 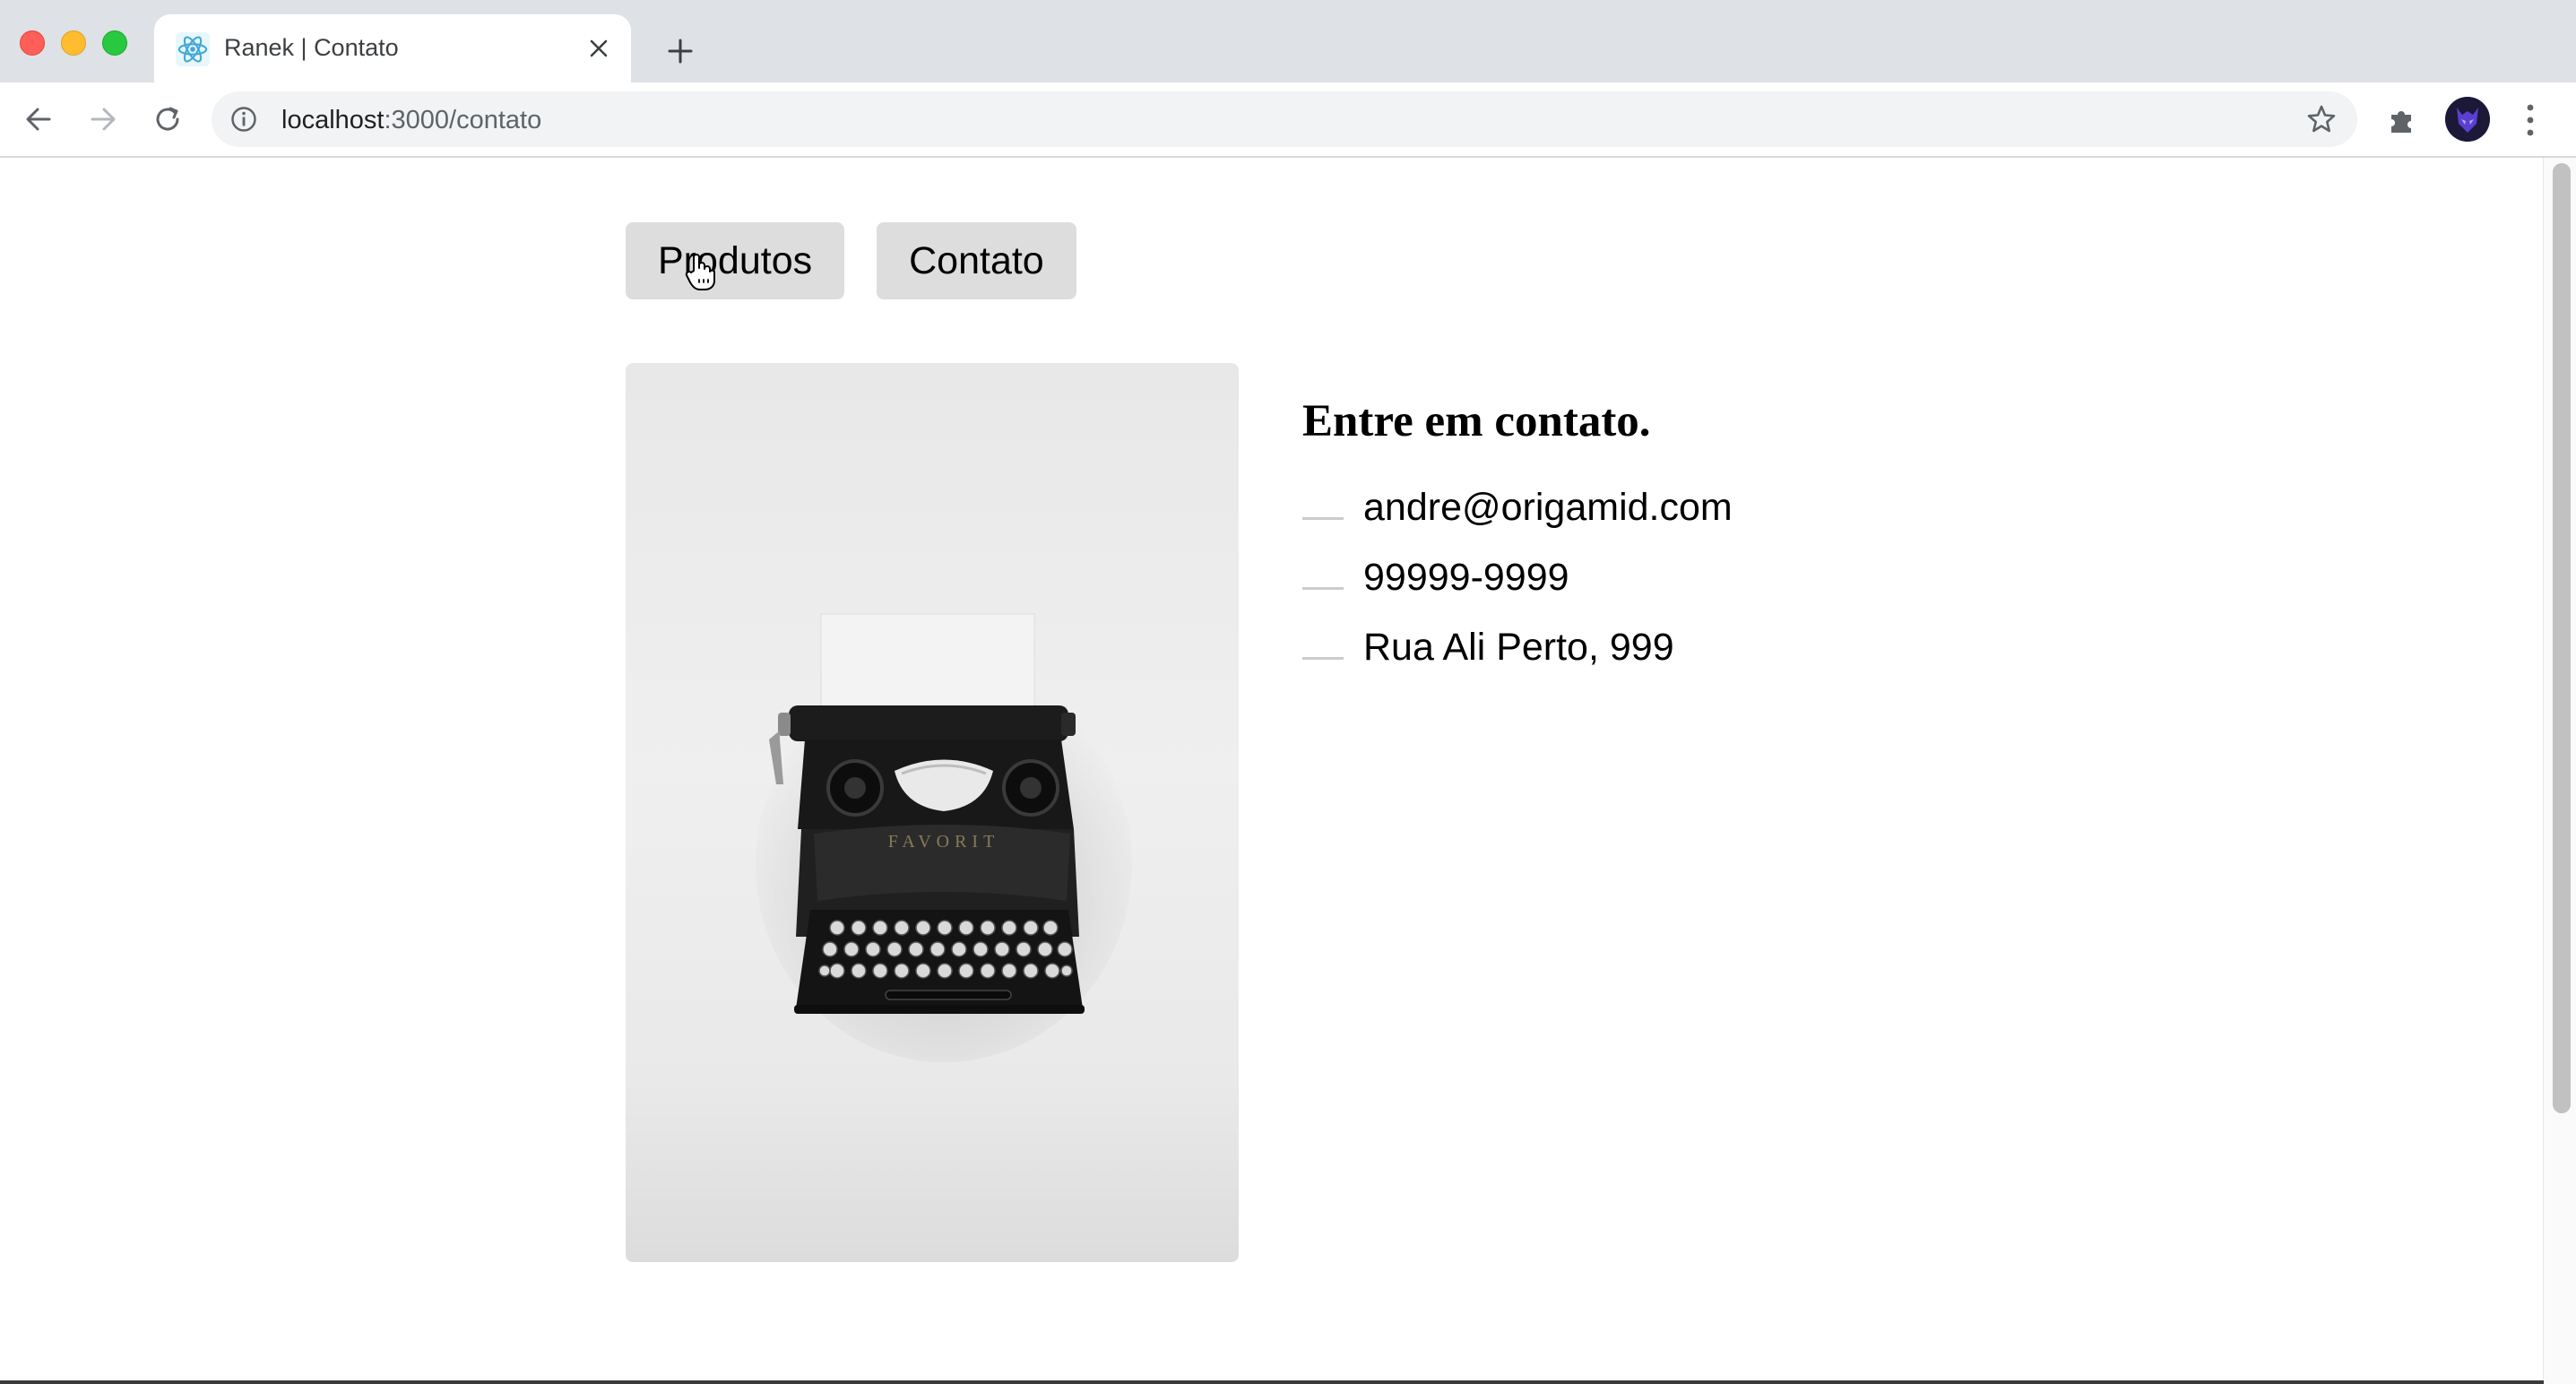 I want to click on close-icon, so click(x=599, y=48).